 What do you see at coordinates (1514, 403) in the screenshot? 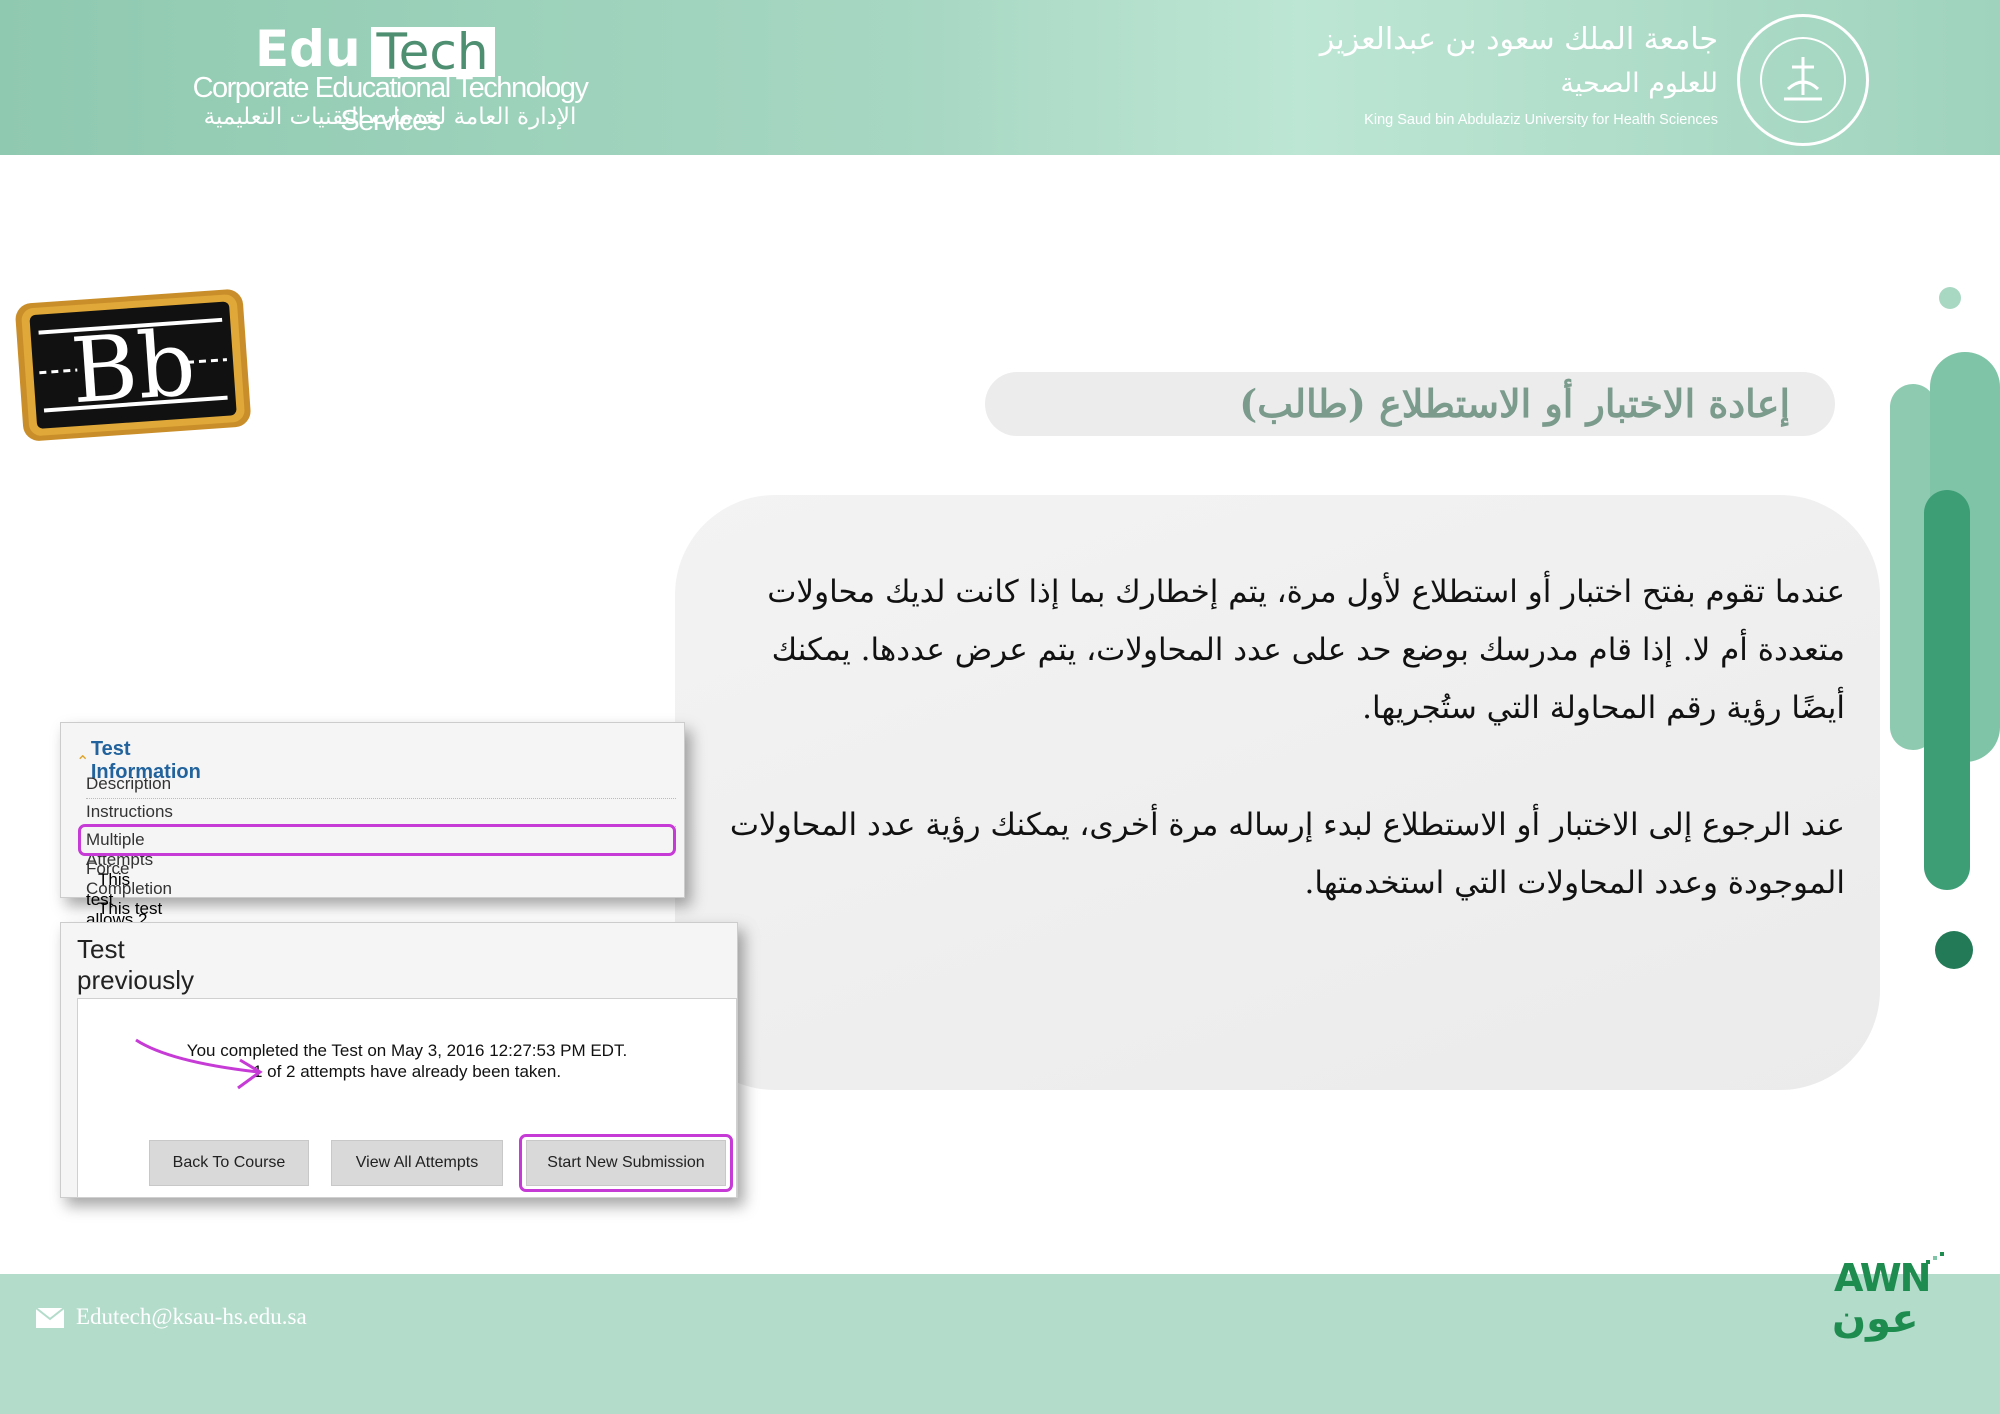
I see `slide-title: إعادة الاختبار أو الاستطلاع (طالب)` at bounding box center [1514, 403].